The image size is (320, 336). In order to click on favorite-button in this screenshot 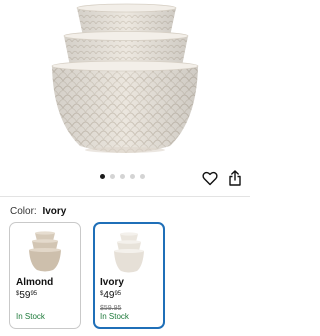, I will do `click(210, 178)`.